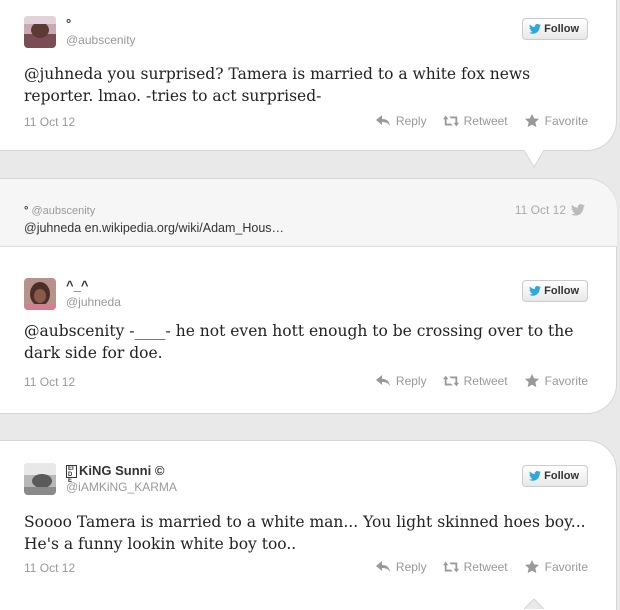 The height and width of the screenshot is (610, 620). Describe the element at coordinates (121, 487) in the screenshot. I see `username: @iAMKiNG_KARMA` at that location.